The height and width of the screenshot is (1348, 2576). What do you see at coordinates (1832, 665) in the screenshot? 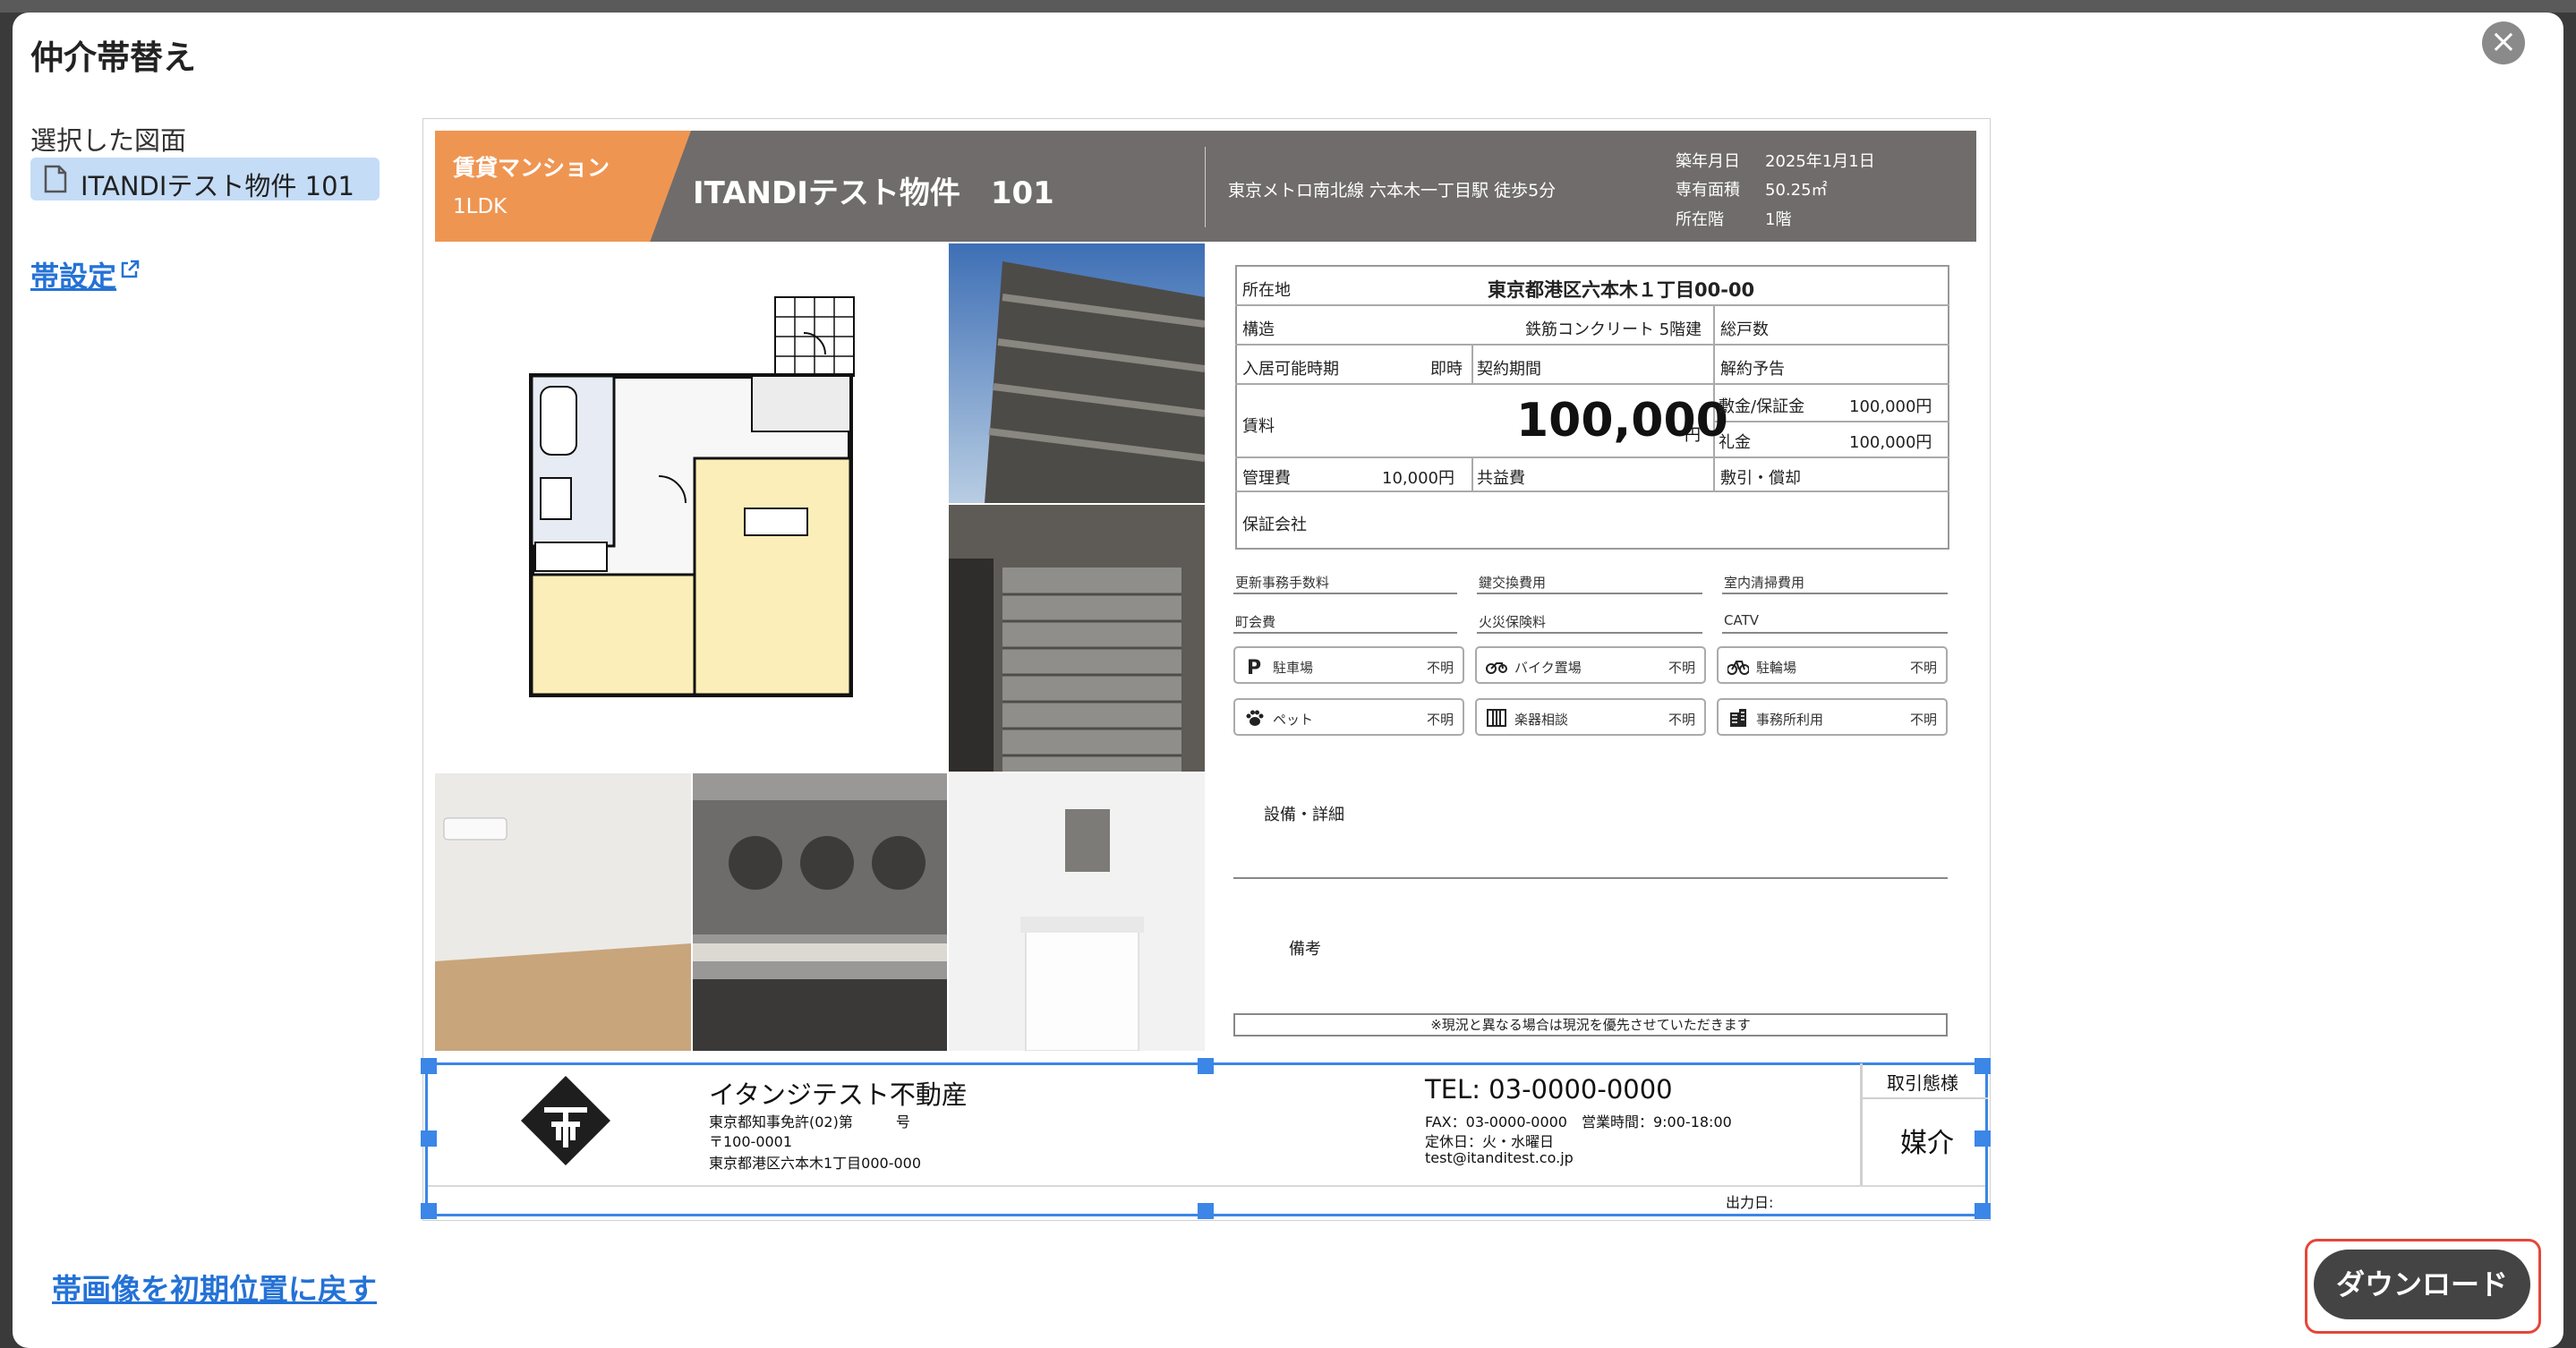
I see `bicycle-parking-chip: 駐輪場 不明` at bounding box center [1832, 665].